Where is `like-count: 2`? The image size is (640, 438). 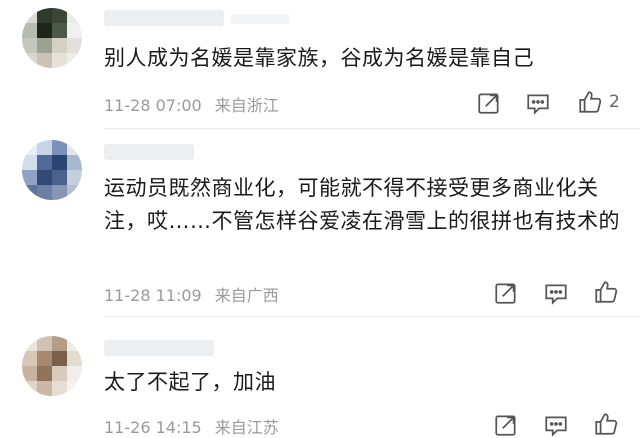 like-count: 2 is located at coordinates (614, 102).